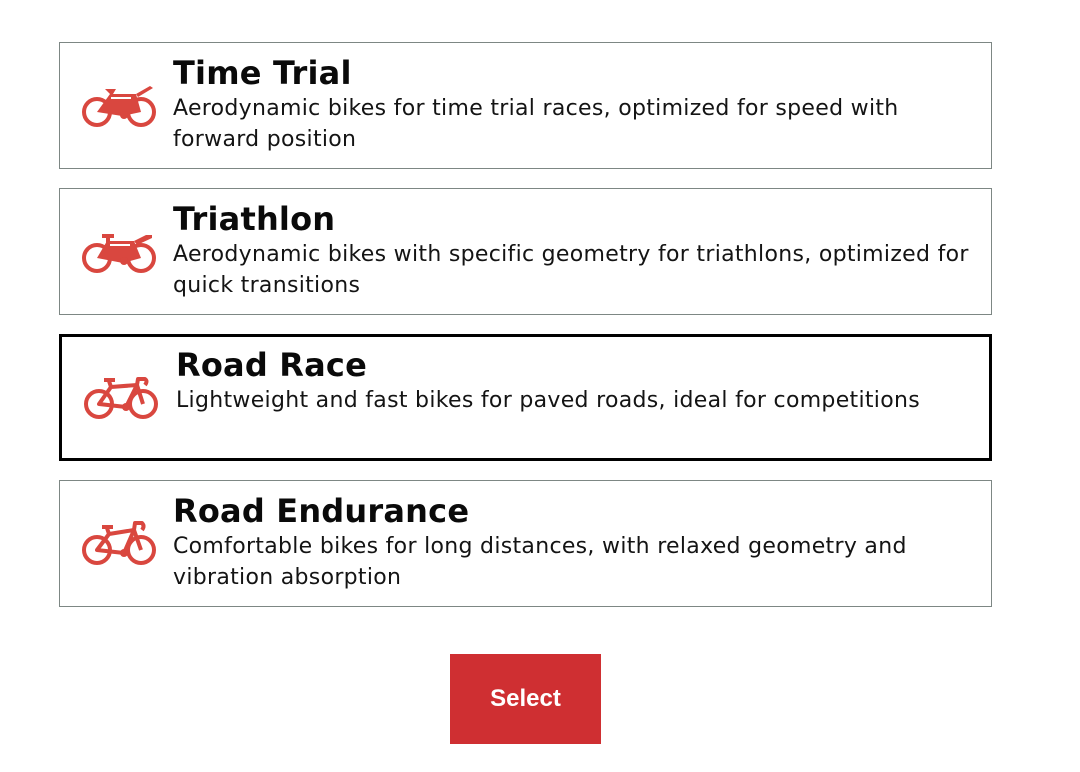 Image resolution: width=1080 pixels, height=772 pixels. I want to click on time-trial-bike-icon, so click(119, 106).